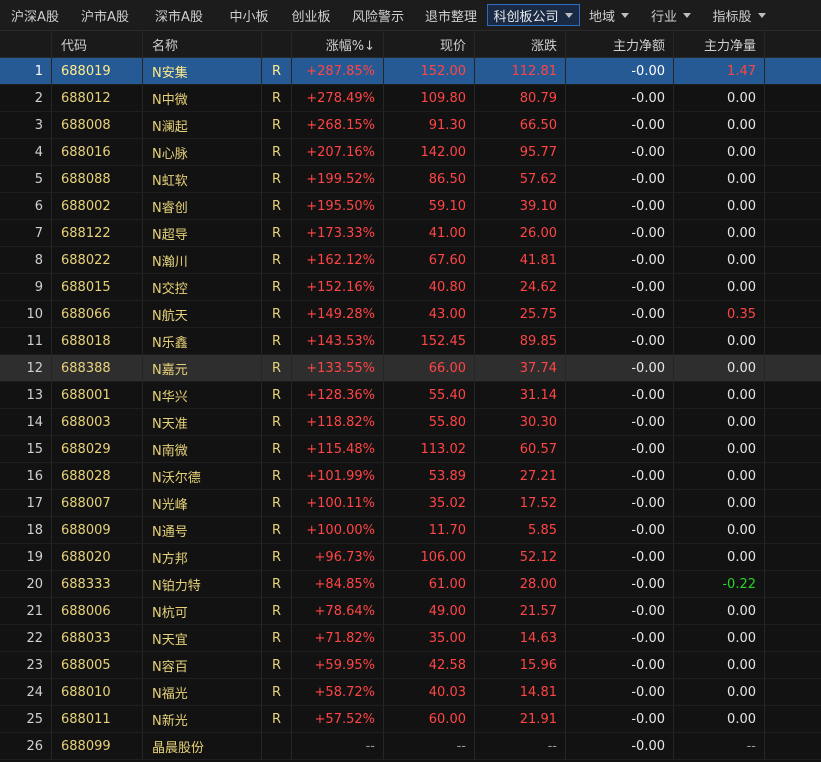 This screenshot has width=821, height=762. What do you see at coordinates (719, 44) in the screenshot?
I see `header-main-net-volume: 主力净量` at bounding box center [719, 44].